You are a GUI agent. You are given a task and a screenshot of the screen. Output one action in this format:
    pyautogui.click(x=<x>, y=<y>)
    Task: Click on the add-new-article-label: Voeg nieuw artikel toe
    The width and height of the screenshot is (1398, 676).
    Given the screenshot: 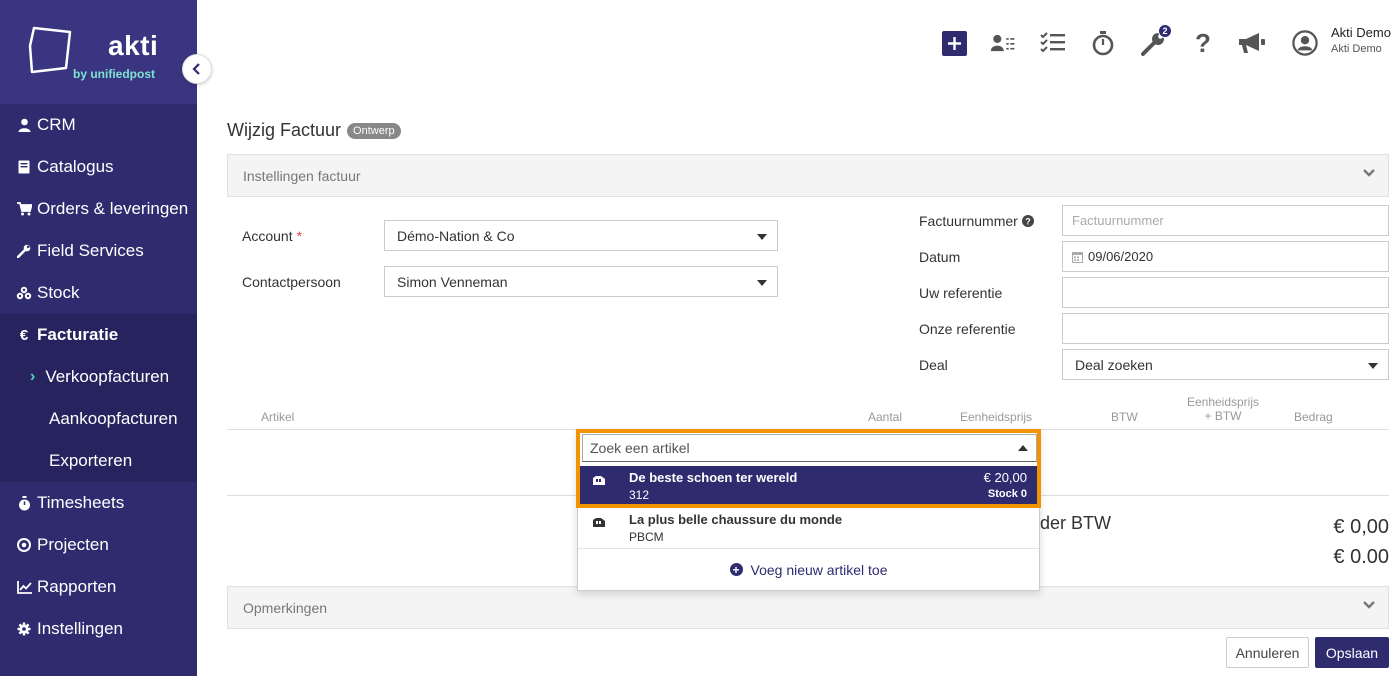 What is the action you would take?
    pyautogui.click(x=819, y=569)
    